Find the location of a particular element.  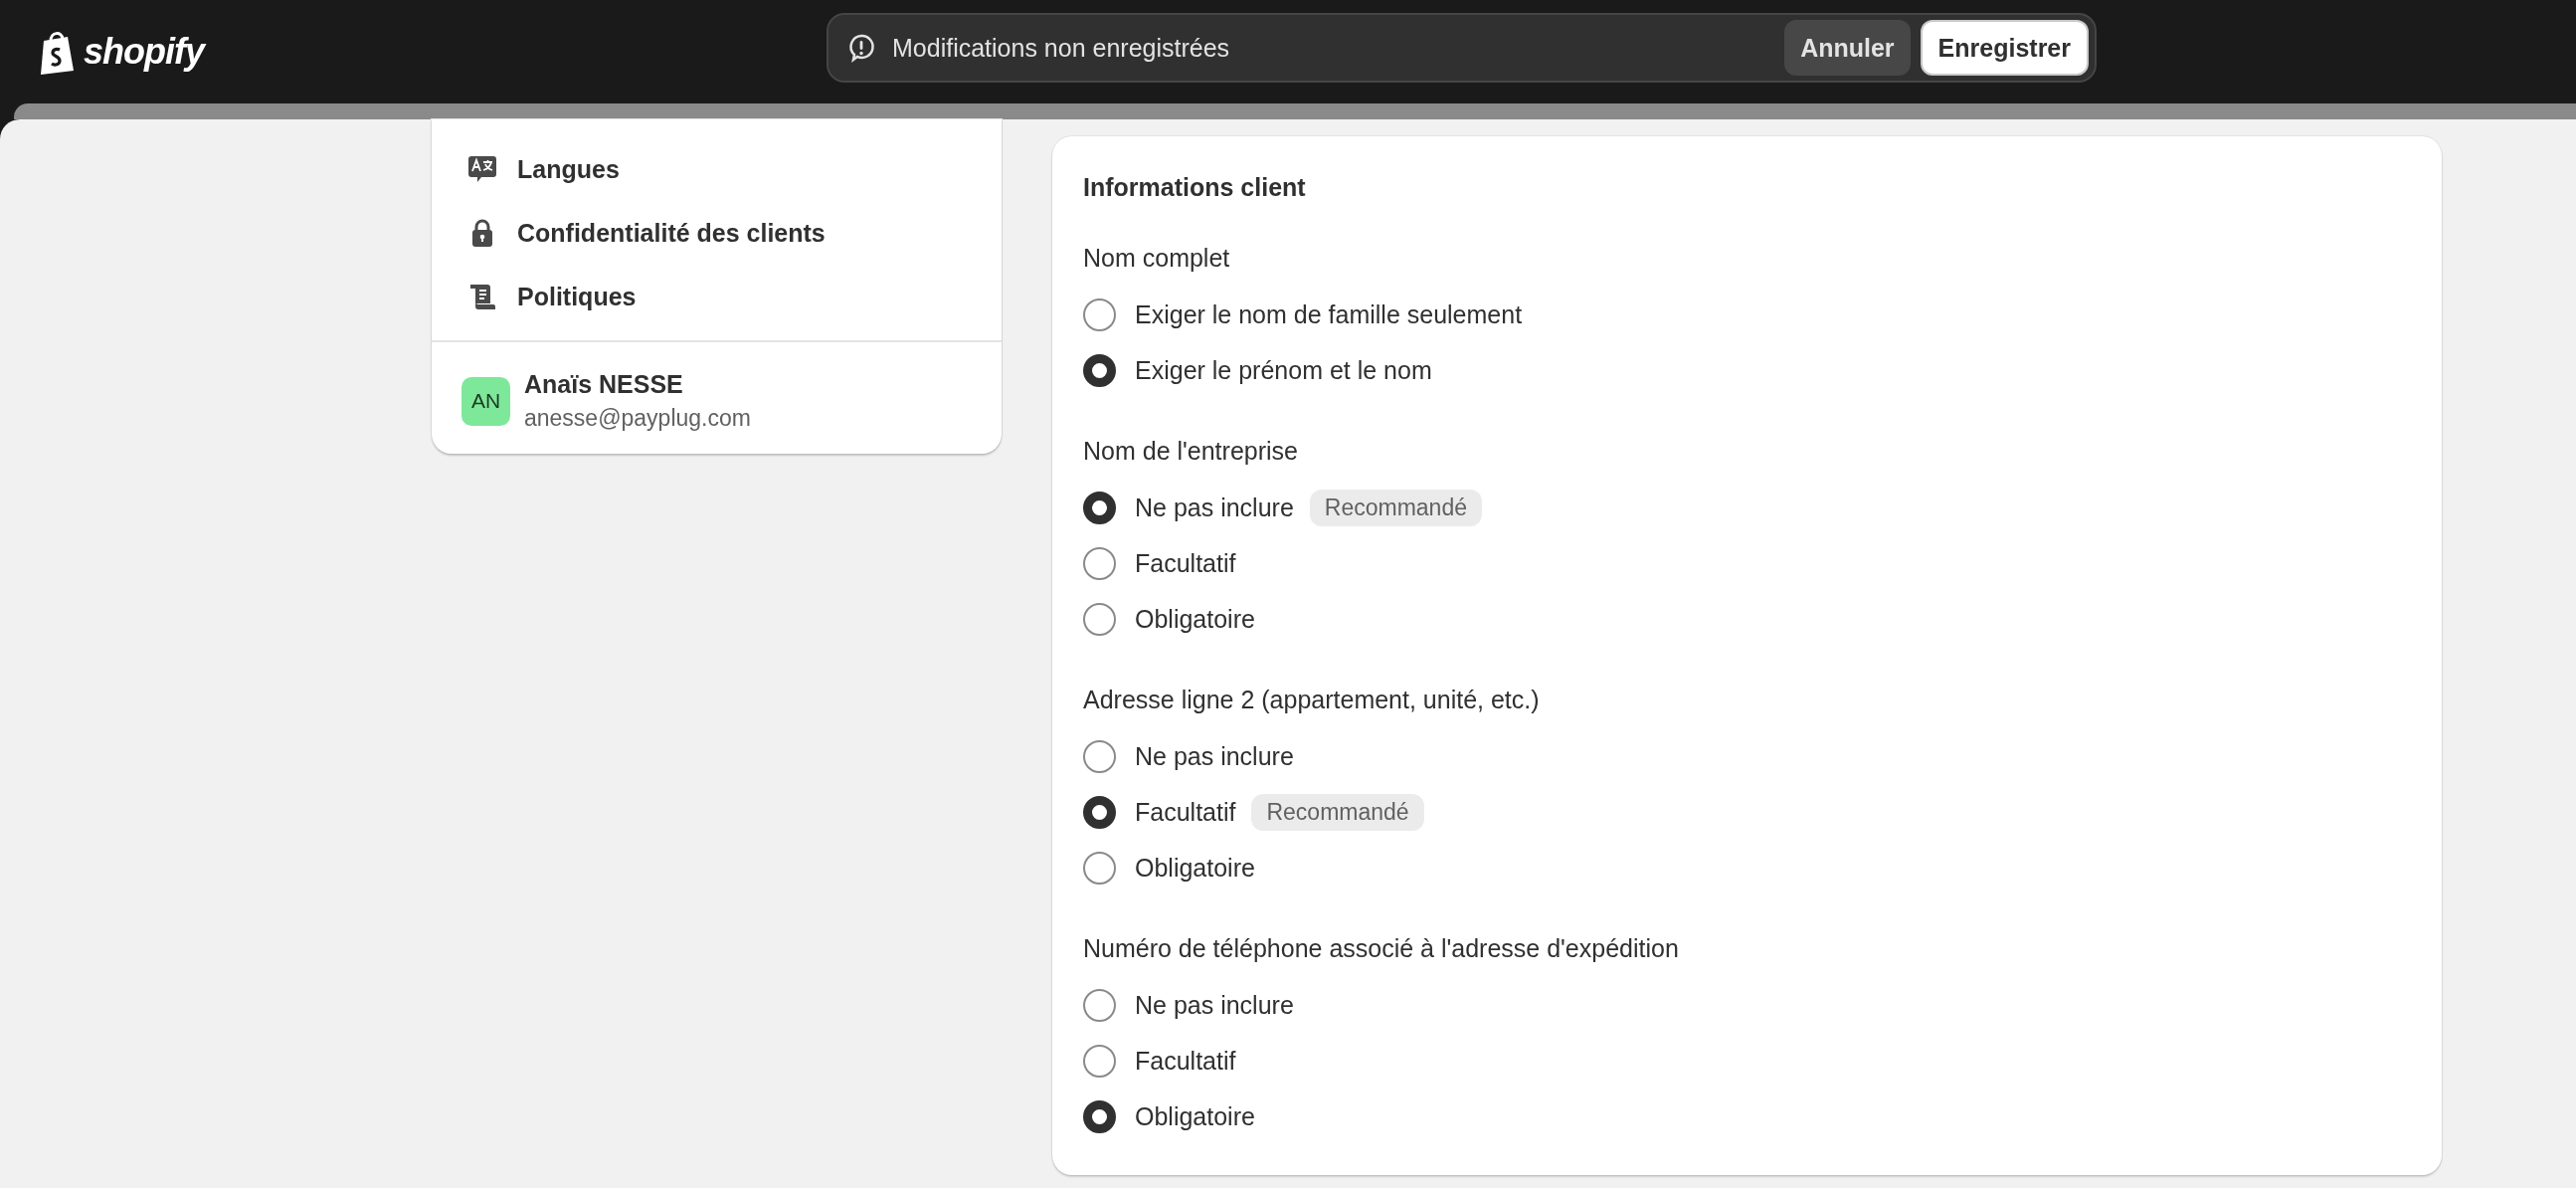

option-label: Exiger le prénom et le nom is located at coordinates (1283, 370).